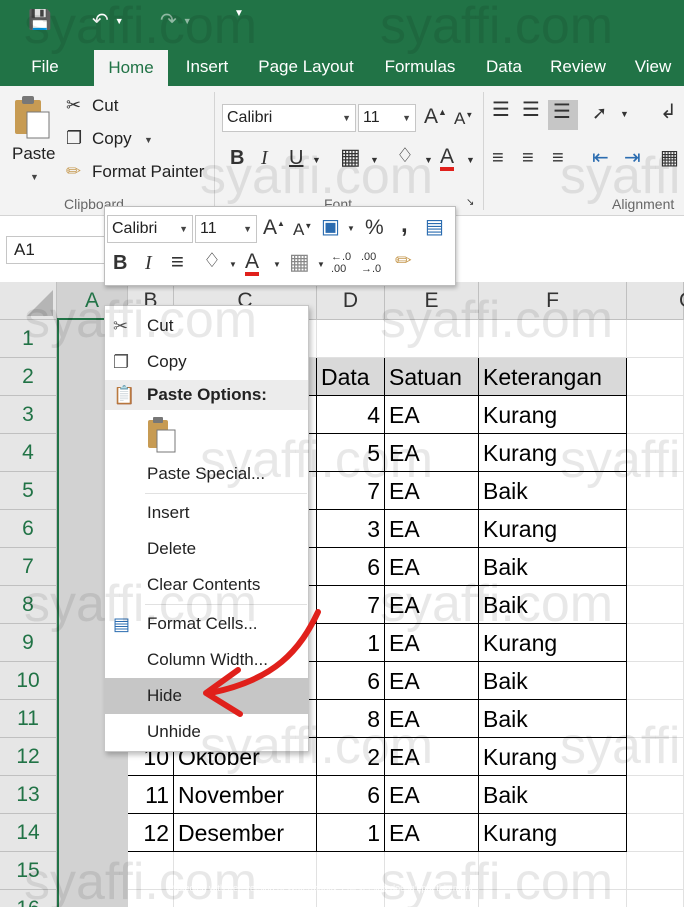 The height and width of the screenshot is (907, 684). I want to click on row-header: 4, so click(28, 453).